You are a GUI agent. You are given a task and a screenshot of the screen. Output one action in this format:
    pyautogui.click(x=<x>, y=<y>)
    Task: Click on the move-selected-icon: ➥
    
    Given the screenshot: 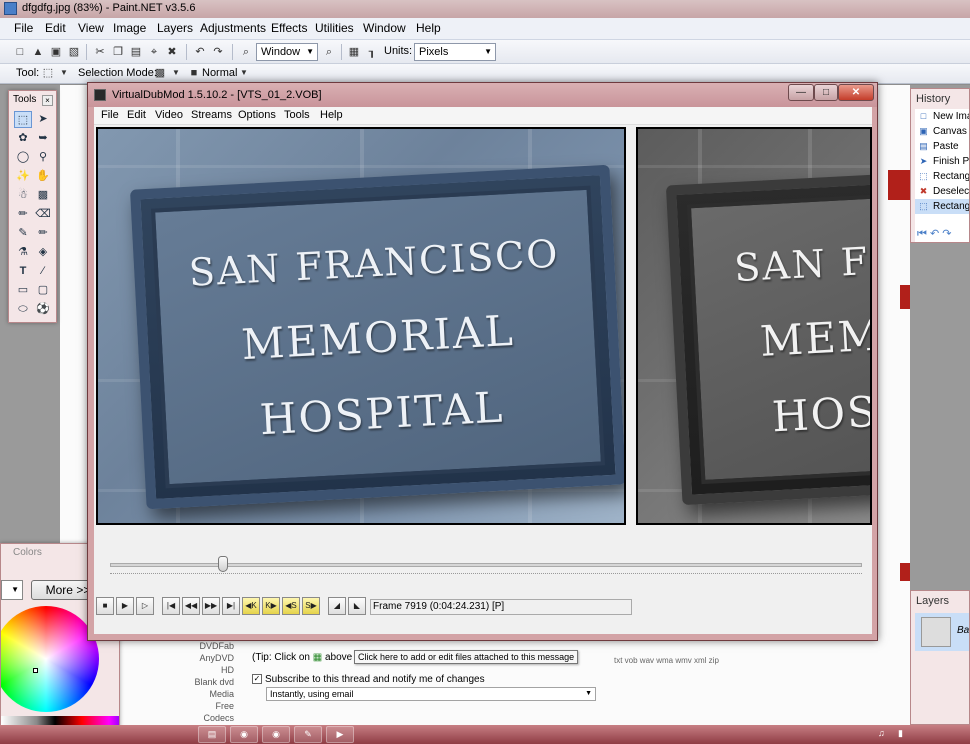 What is the action you would take?
    pyautogui.click(x=43, y=138)
    